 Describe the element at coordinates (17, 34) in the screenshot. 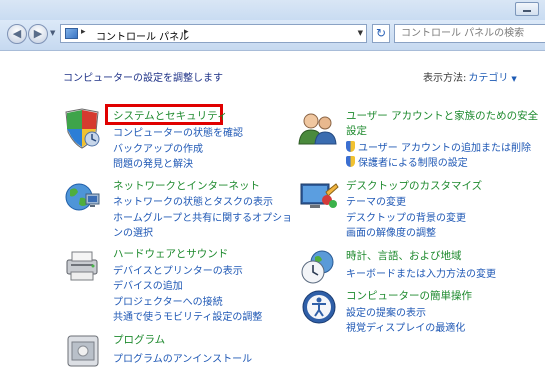

I see `back-button: ◀` at that location.